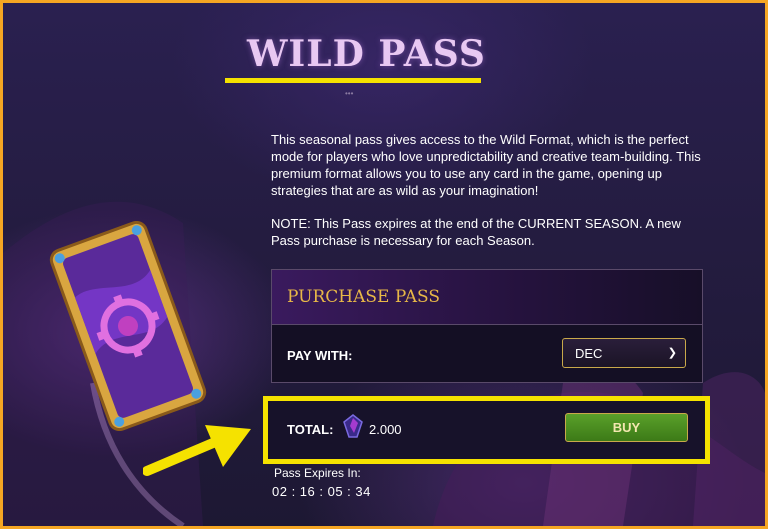 The width and height of the screenshot is (768, 529). I want to click on chevron-down-icon: ❯, so click(672, 353).